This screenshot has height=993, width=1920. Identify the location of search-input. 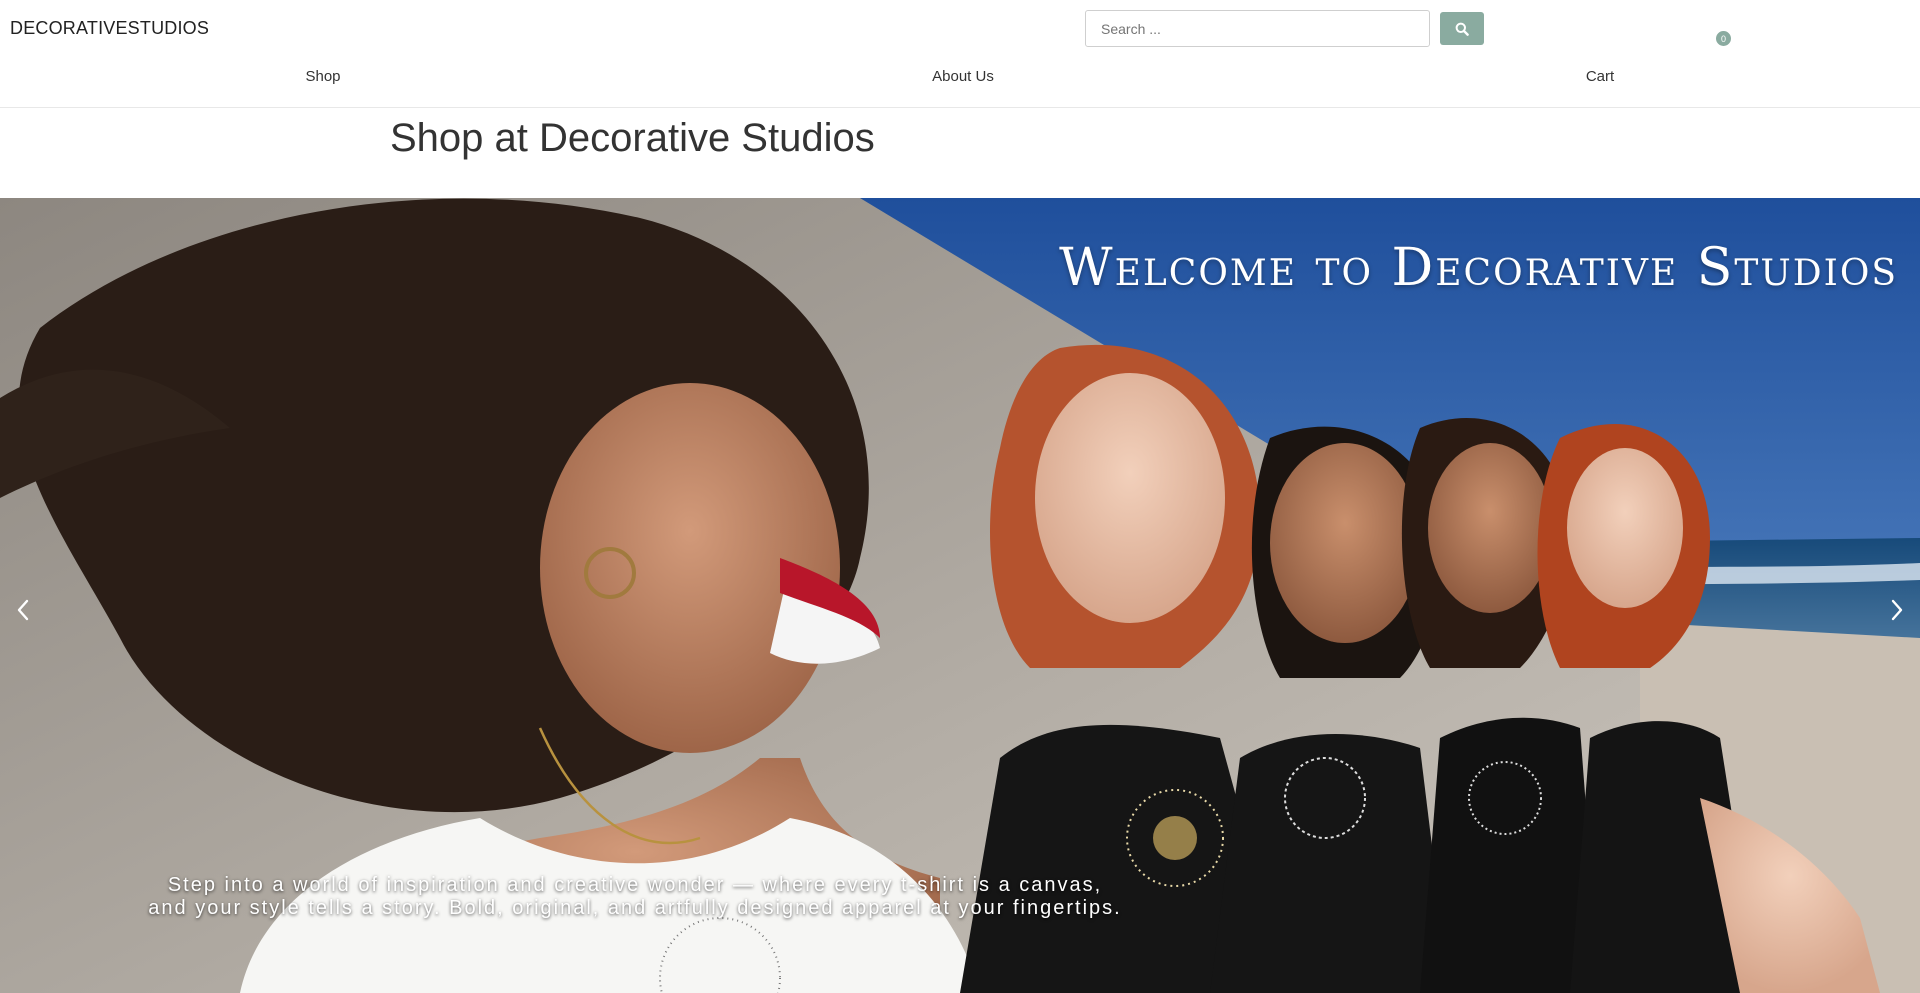
(1257, 28).